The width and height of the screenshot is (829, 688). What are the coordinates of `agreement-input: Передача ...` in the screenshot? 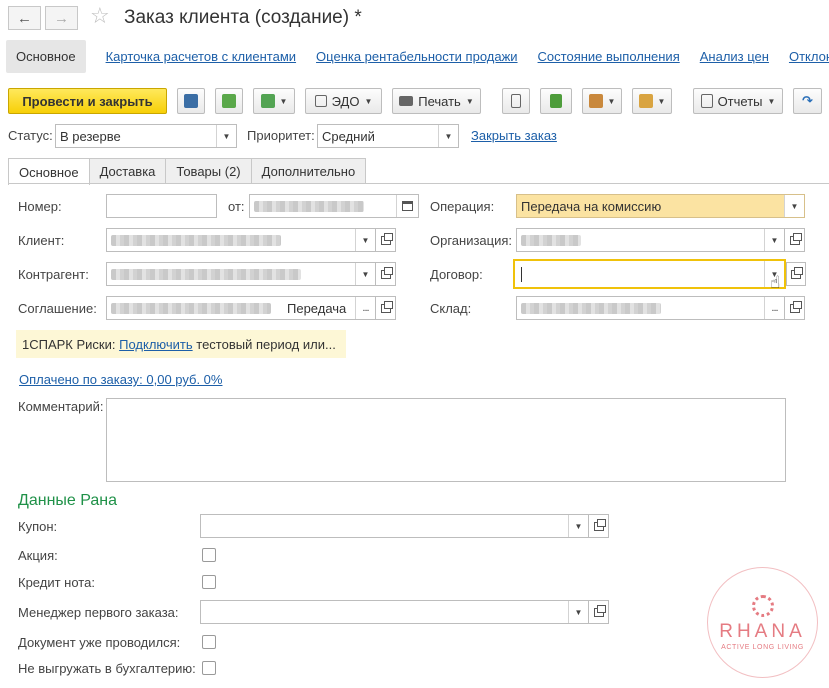 It's located at (241, 308).